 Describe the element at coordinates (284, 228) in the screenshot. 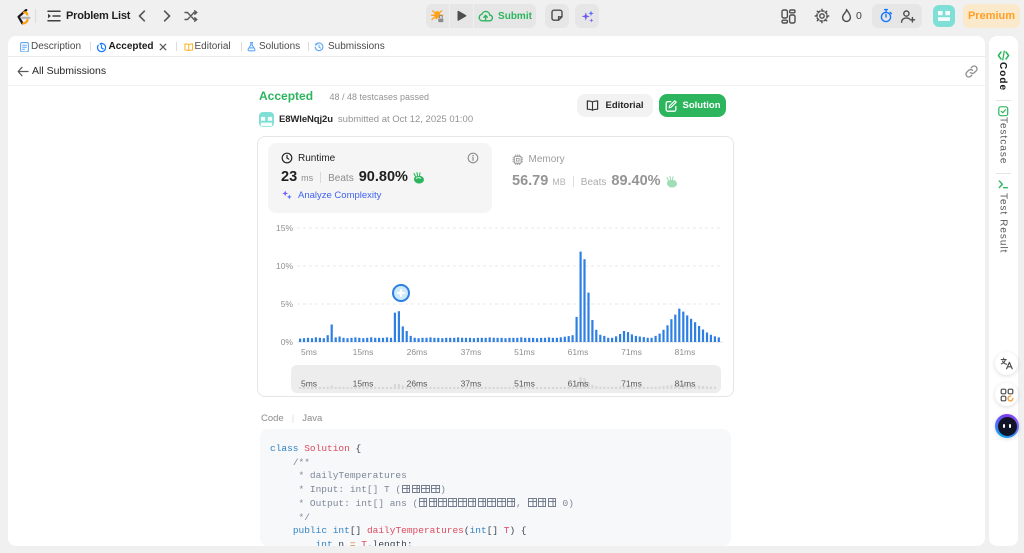

I see `svg-text: 15%` at that location.